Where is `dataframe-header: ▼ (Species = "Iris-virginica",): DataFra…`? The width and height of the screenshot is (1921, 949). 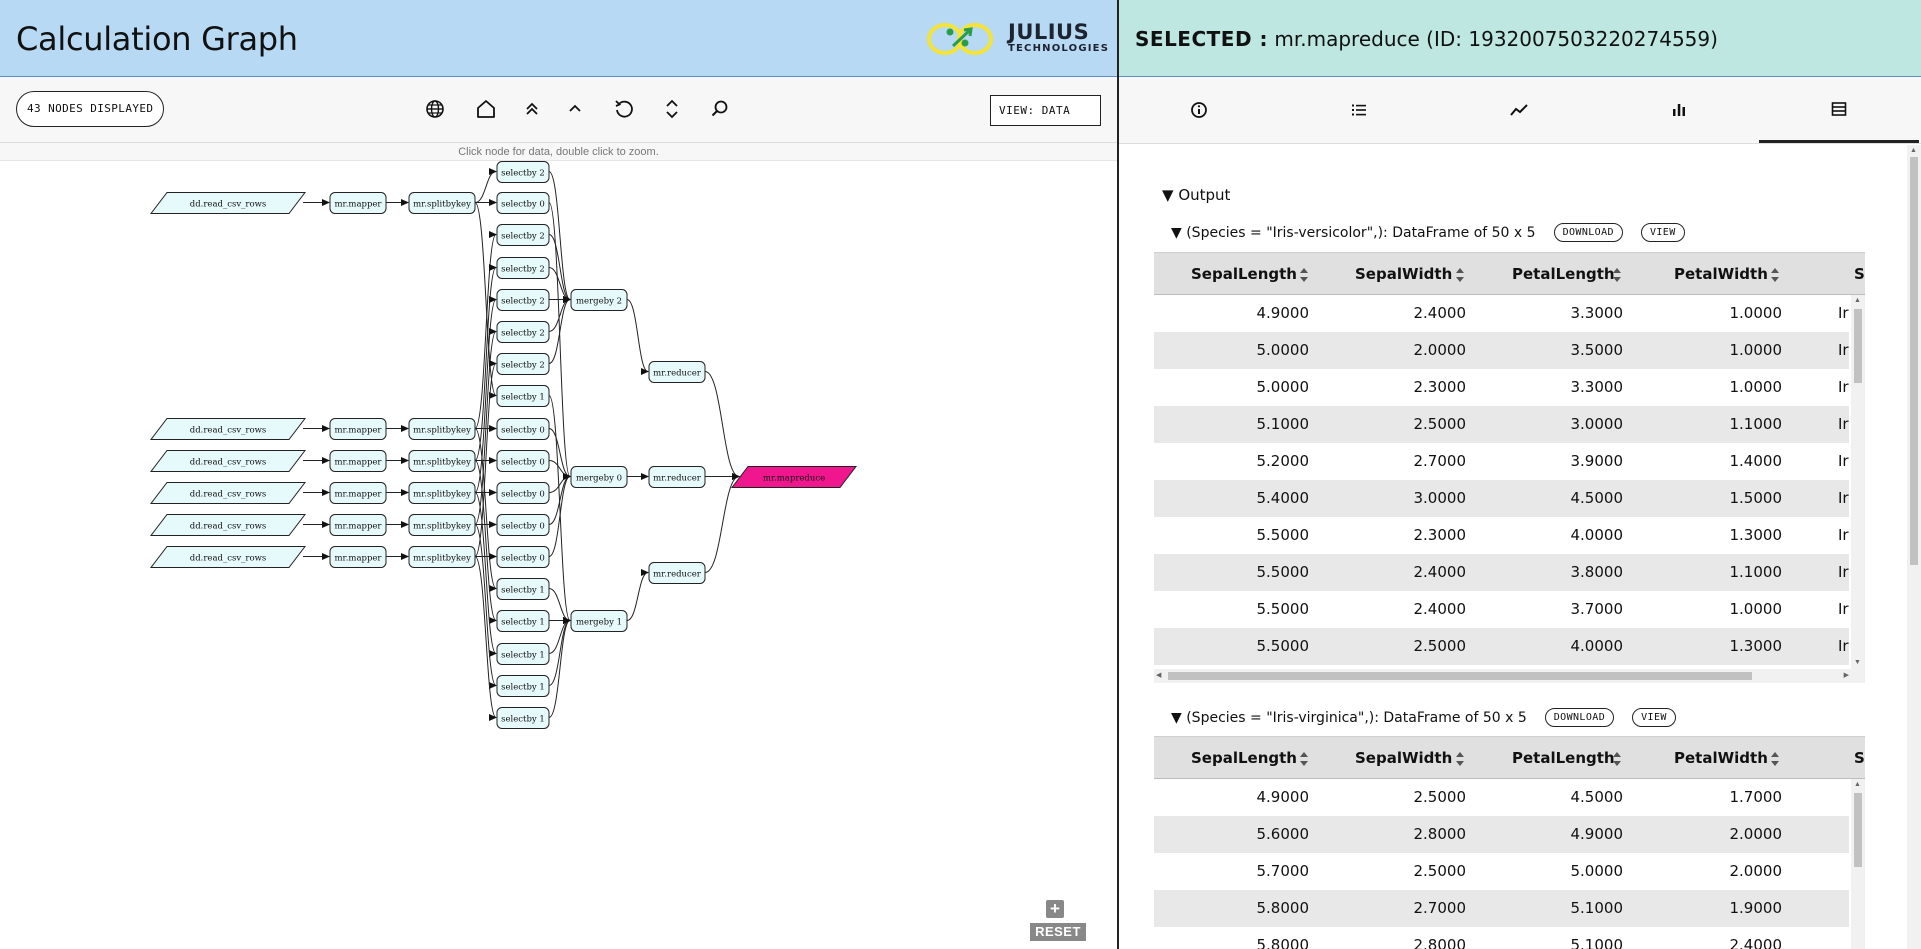
dataframe-header: ▼ (Species = "Iris-virginica",): DataFra… is located at coordinates (1423, 717).